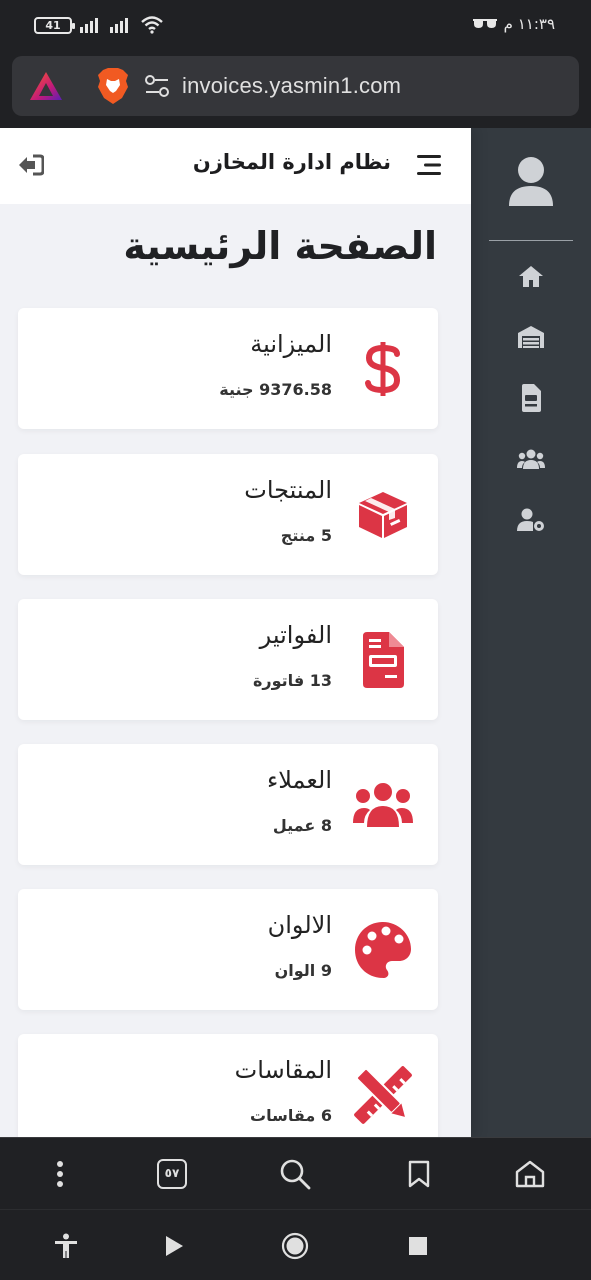 The image size is (591, 1280). I want to click on user-avatar-icon, so click(531, 181).